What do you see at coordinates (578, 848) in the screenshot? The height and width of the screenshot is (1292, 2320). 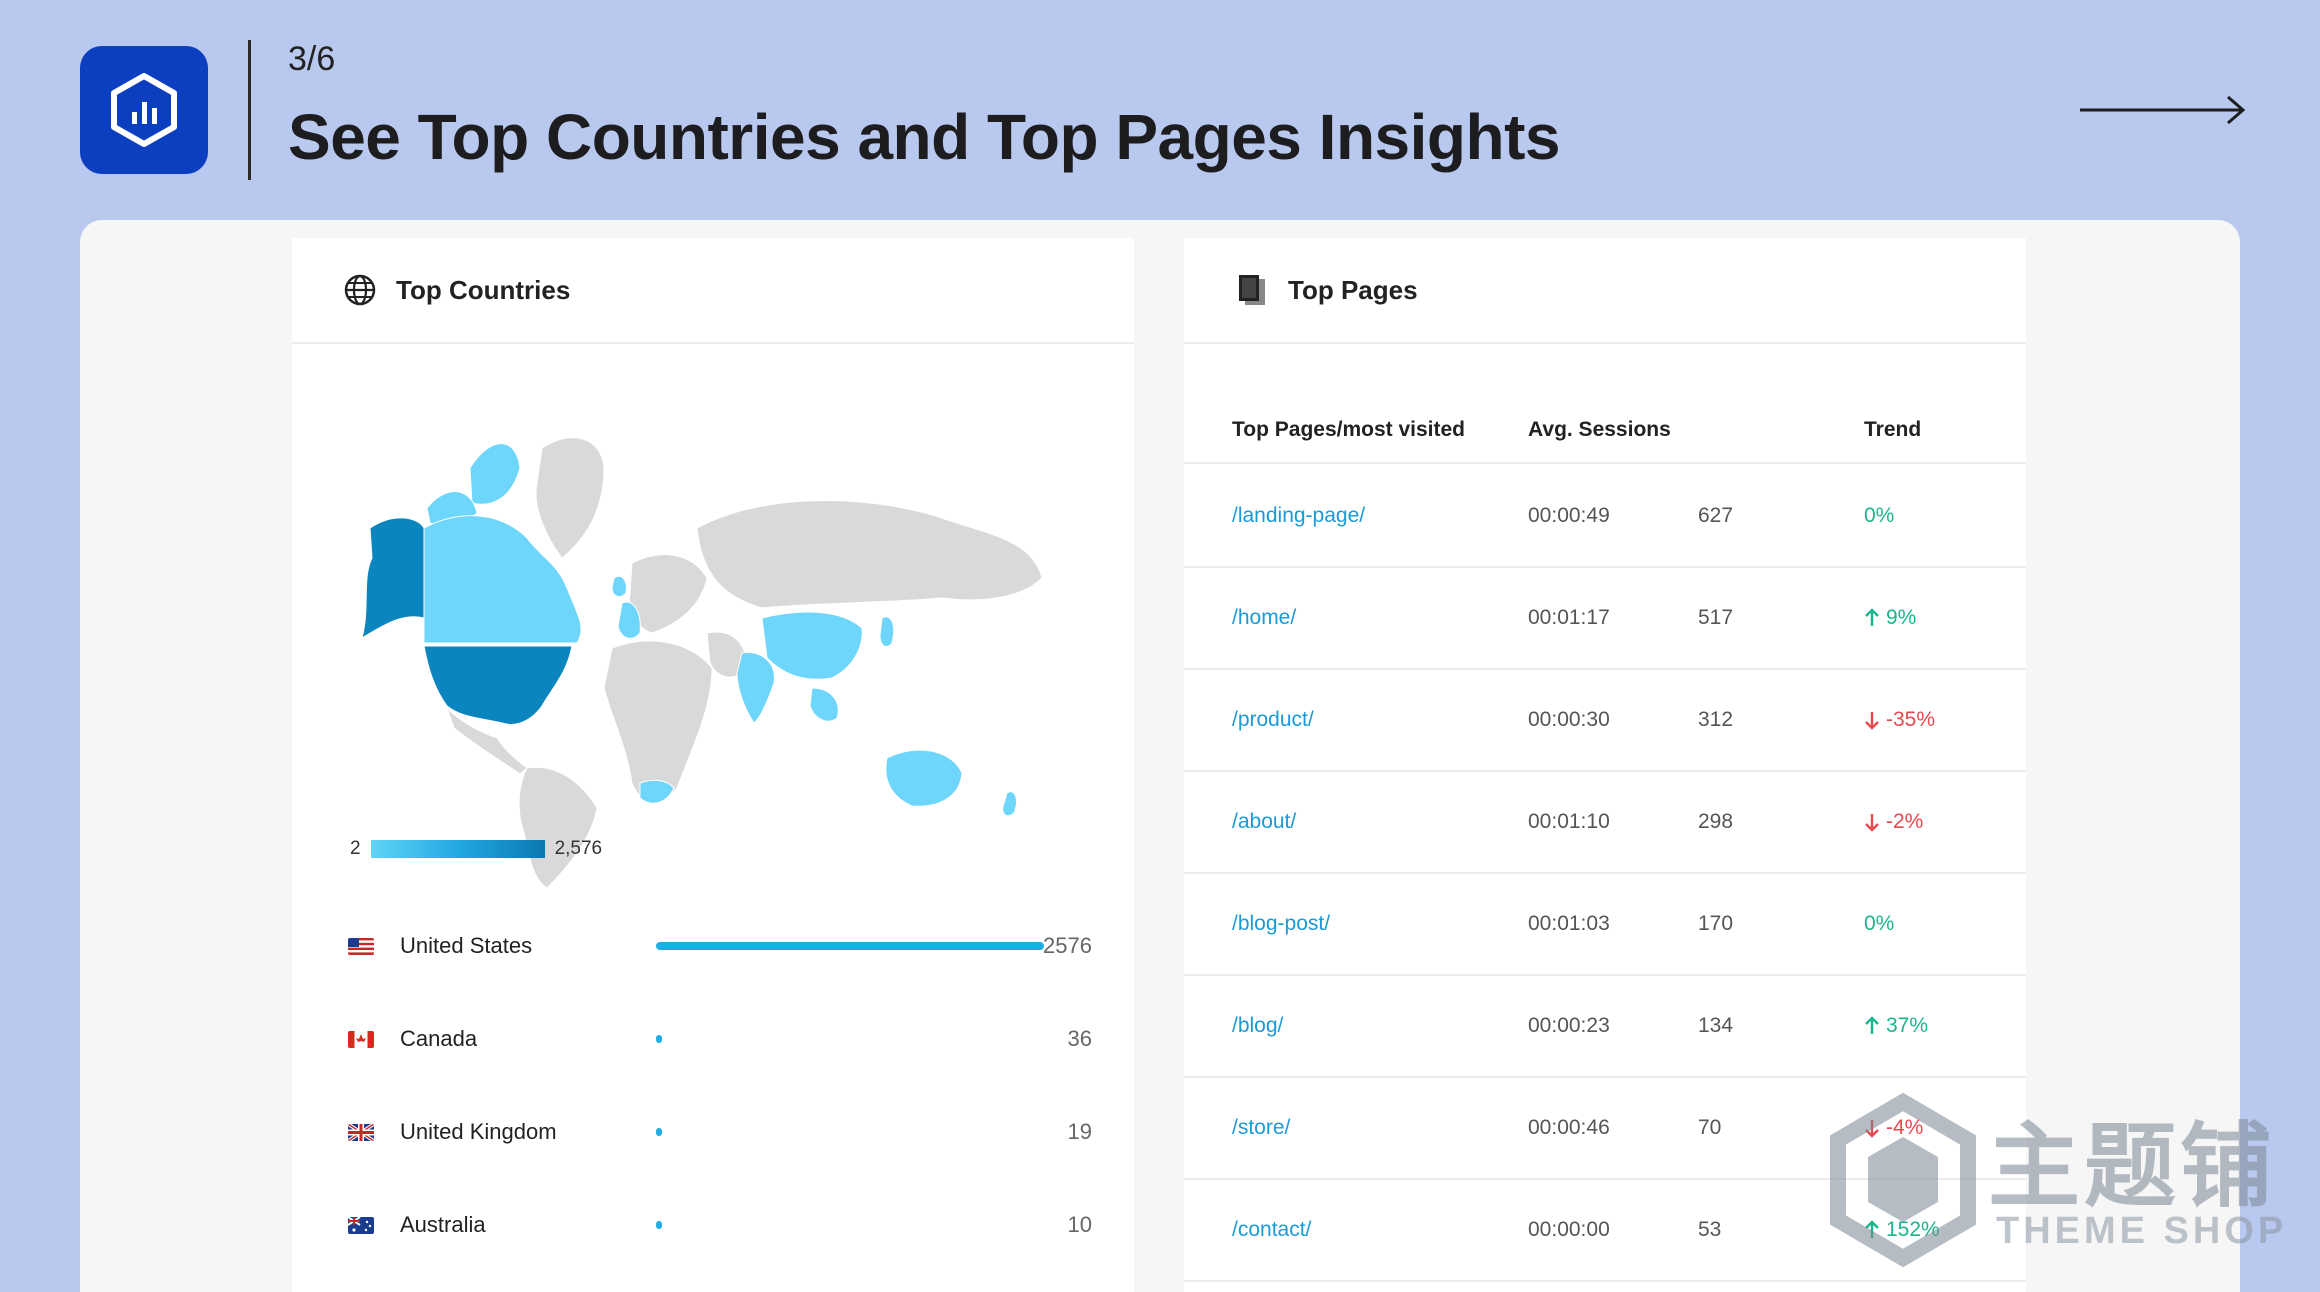 I see `legend-max: 2,576` at bounding box center [578, 848].